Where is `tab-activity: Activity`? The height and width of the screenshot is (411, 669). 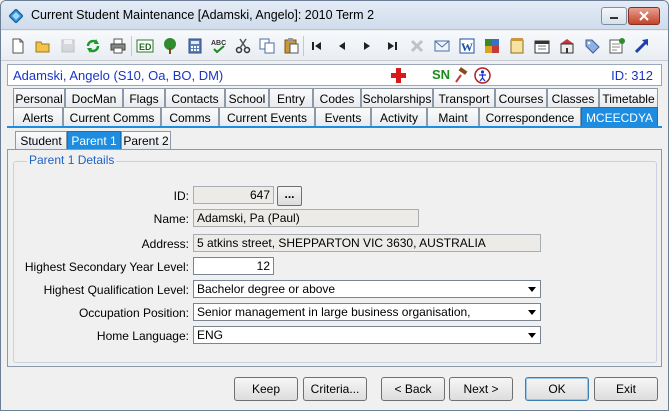
tab-activity: Activity is located at coordinates (399, 117).